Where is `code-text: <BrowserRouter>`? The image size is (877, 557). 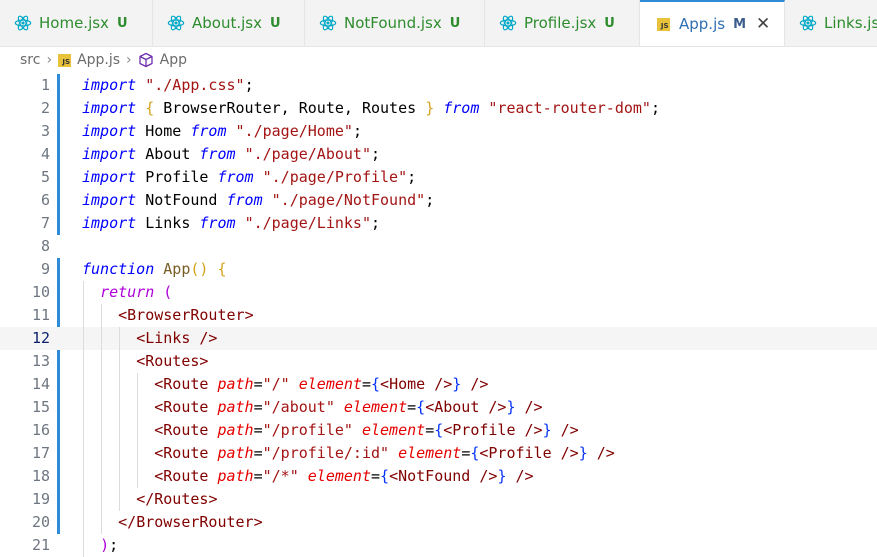
code-text: <BrowserRouter> is located at coordinates (167, 315).